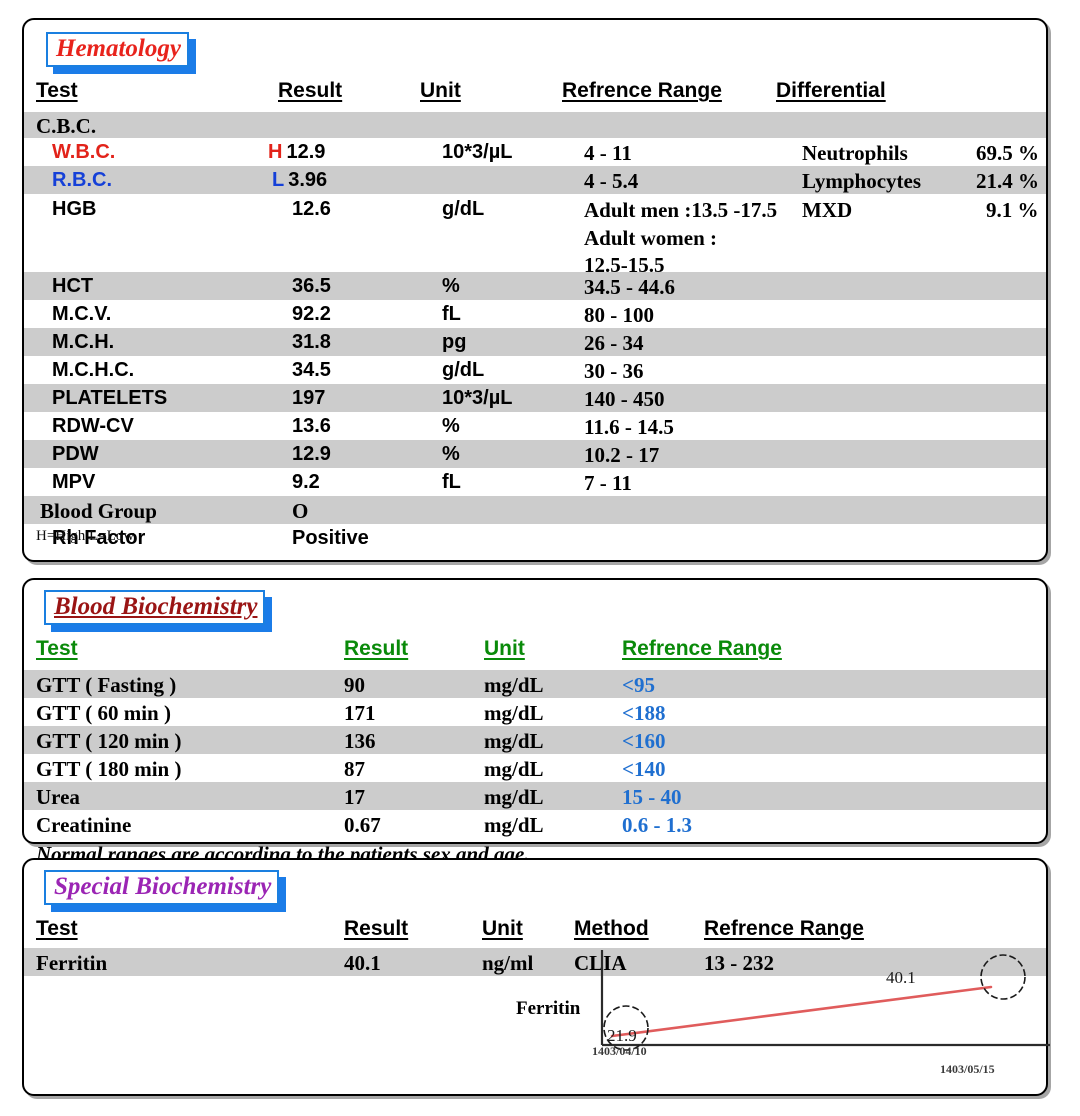 This screenshot has width=1080, height=1116. Describe the element at coordinates (1003, 977) in the screenshot. I see `chart-point-marker-second` at that location.